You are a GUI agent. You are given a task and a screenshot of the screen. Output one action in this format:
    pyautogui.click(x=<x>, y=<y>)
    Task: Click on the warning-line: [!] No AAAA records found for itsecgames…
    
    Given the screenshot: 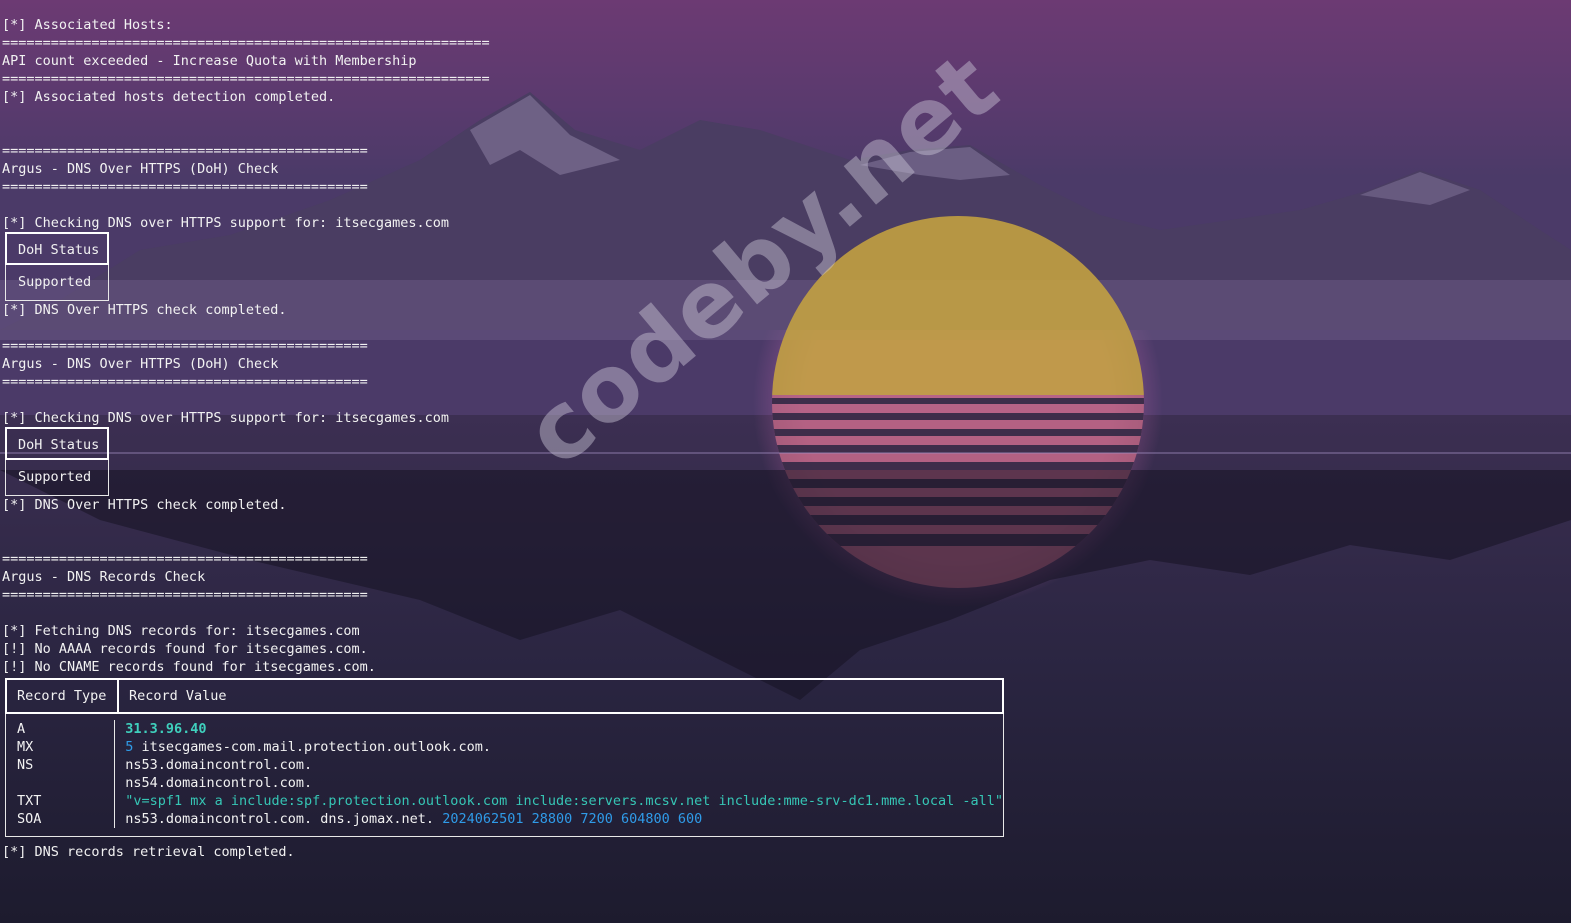 What is the action you would take?
    pyautogui.click(x=185, y=649)
    